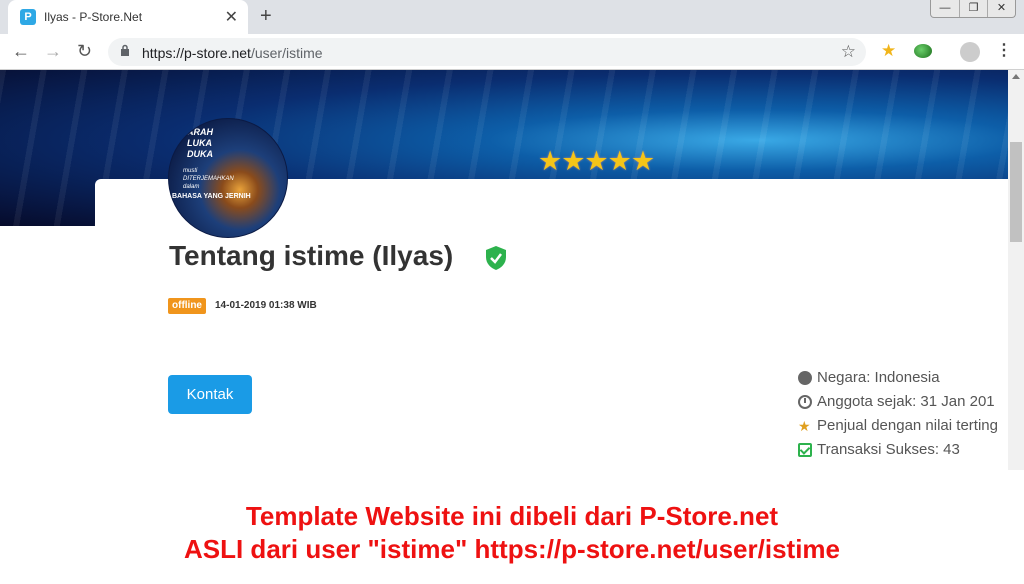 Image resolution: width=1024 pixels, height=584 pixels. What do you see at coordinates (211, 196) in the screenshot?
I see `avatar-text-bottom: BAHASA YANG JERNIH` at bounding box center [211, 196].